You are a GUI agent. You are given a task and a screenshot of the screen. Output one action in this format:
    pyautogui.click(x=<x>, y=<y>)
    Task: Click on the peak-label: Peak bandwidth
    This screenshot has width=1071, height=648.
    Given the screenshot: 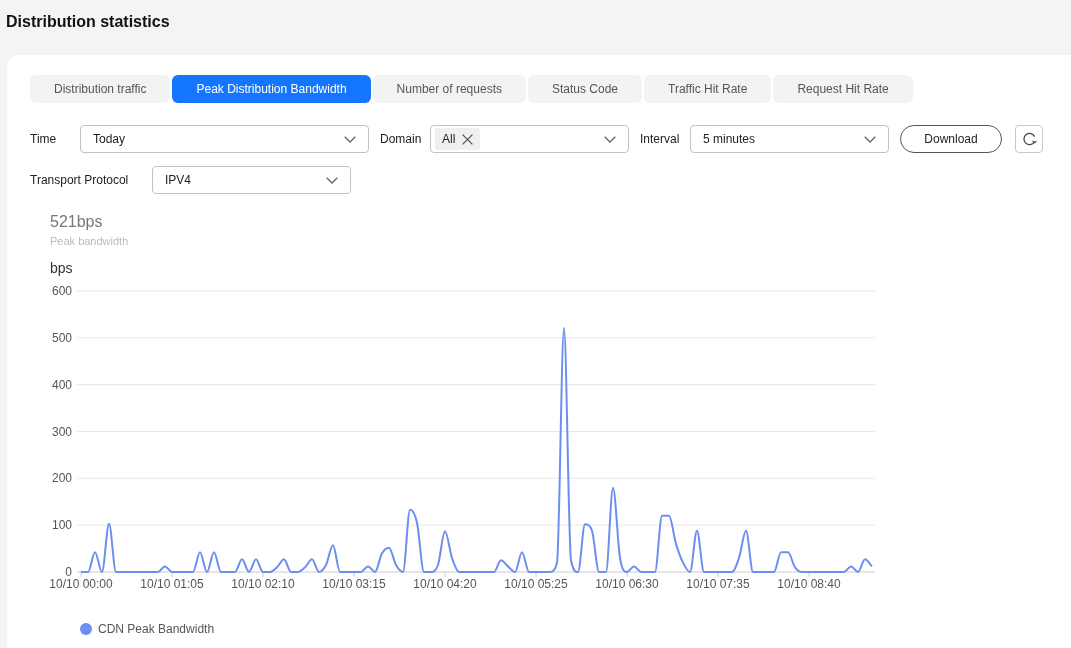 What is the action you would take?
    pyautogui.click(x=89, y=241)
    